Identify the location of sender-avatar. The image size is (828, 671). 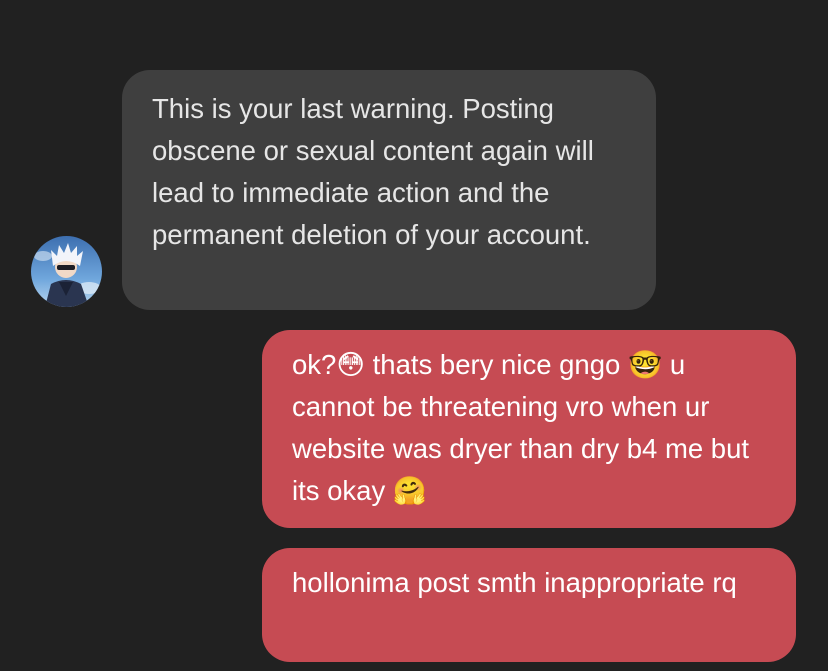
(66, 271).